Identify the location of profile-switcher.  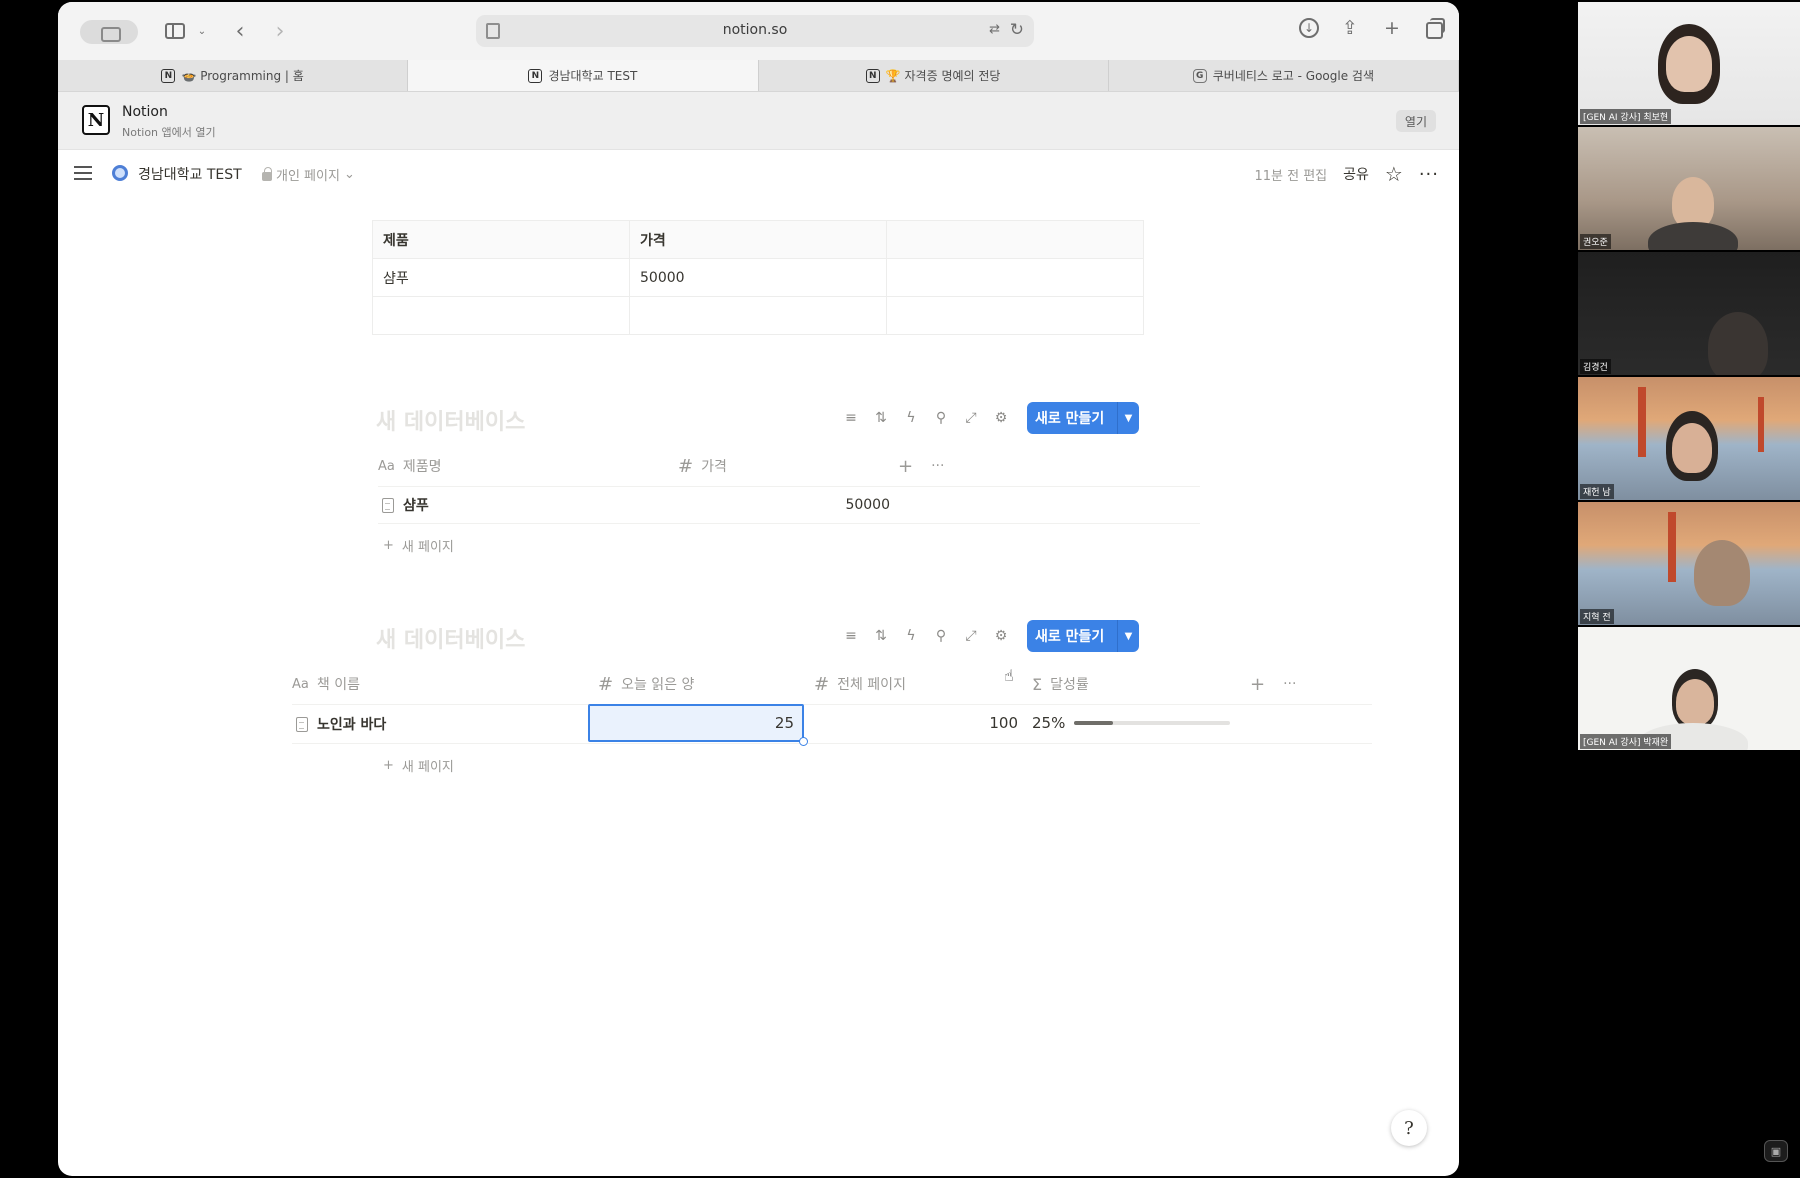
(109, 32).